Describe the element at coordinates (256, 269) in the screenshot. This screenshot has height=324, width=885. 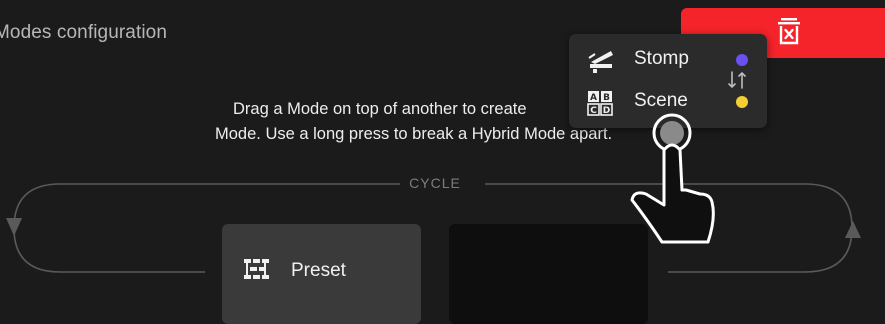
I see `preset-grid-icon` at that location.